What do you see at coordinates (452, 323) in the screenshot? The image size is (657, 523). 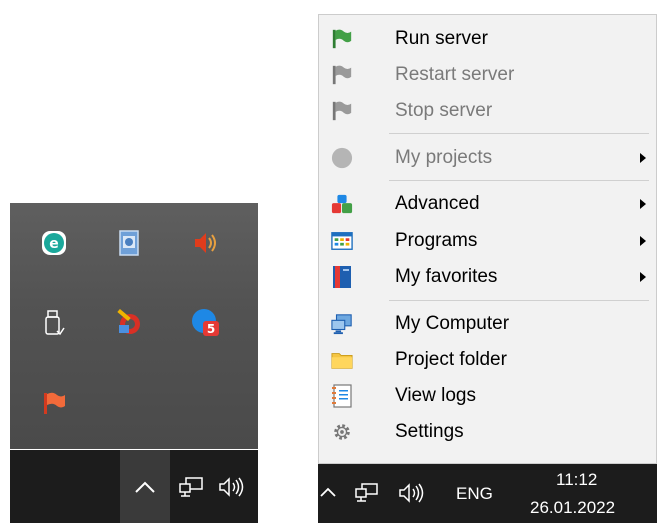 I see `menu-item-label: My Computer` at bounding box center [452, 323].